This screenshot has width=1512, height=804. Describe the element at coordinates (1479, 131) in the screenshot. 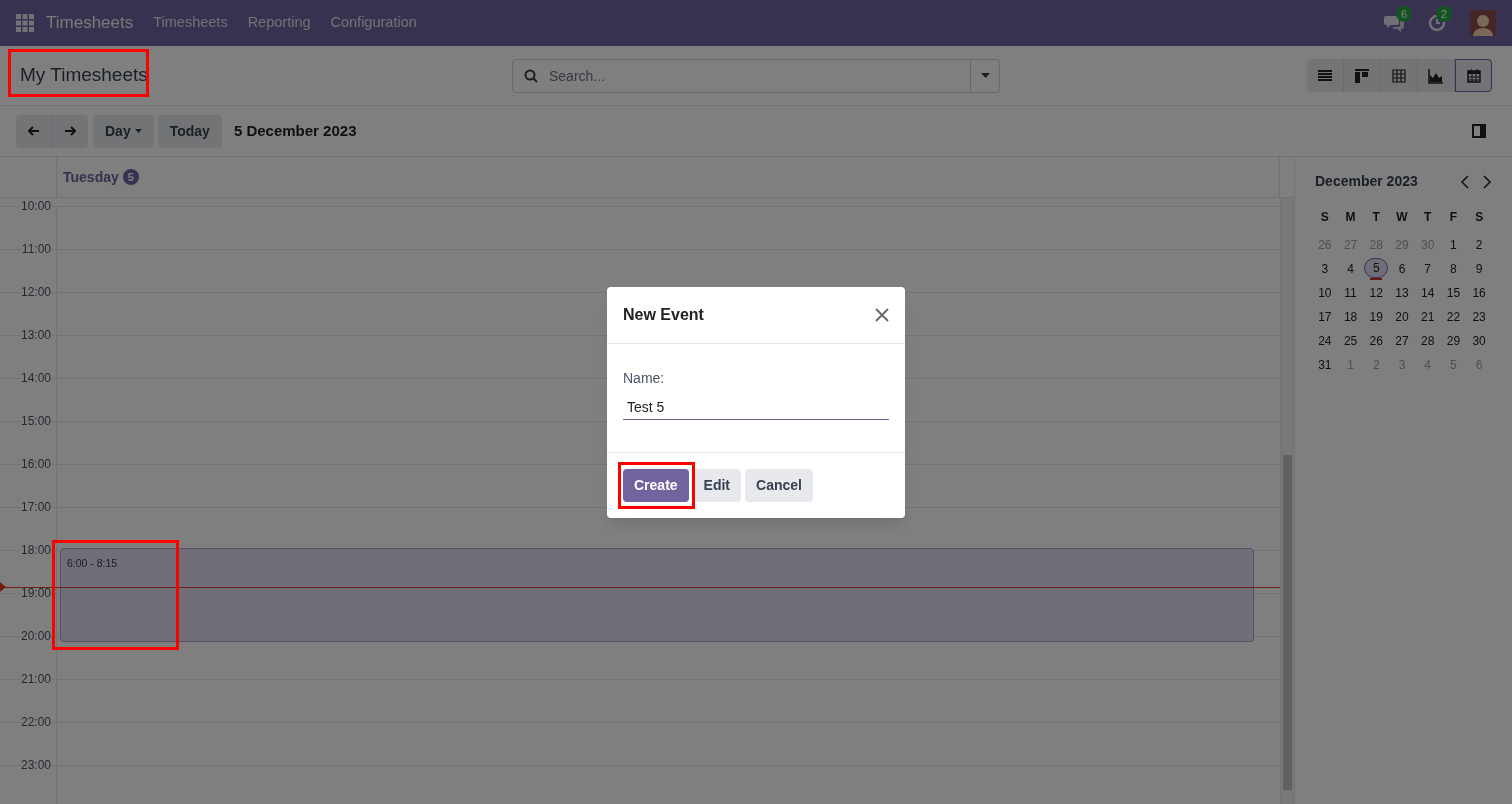

I see `sidebar-toggle-icon` at that location.